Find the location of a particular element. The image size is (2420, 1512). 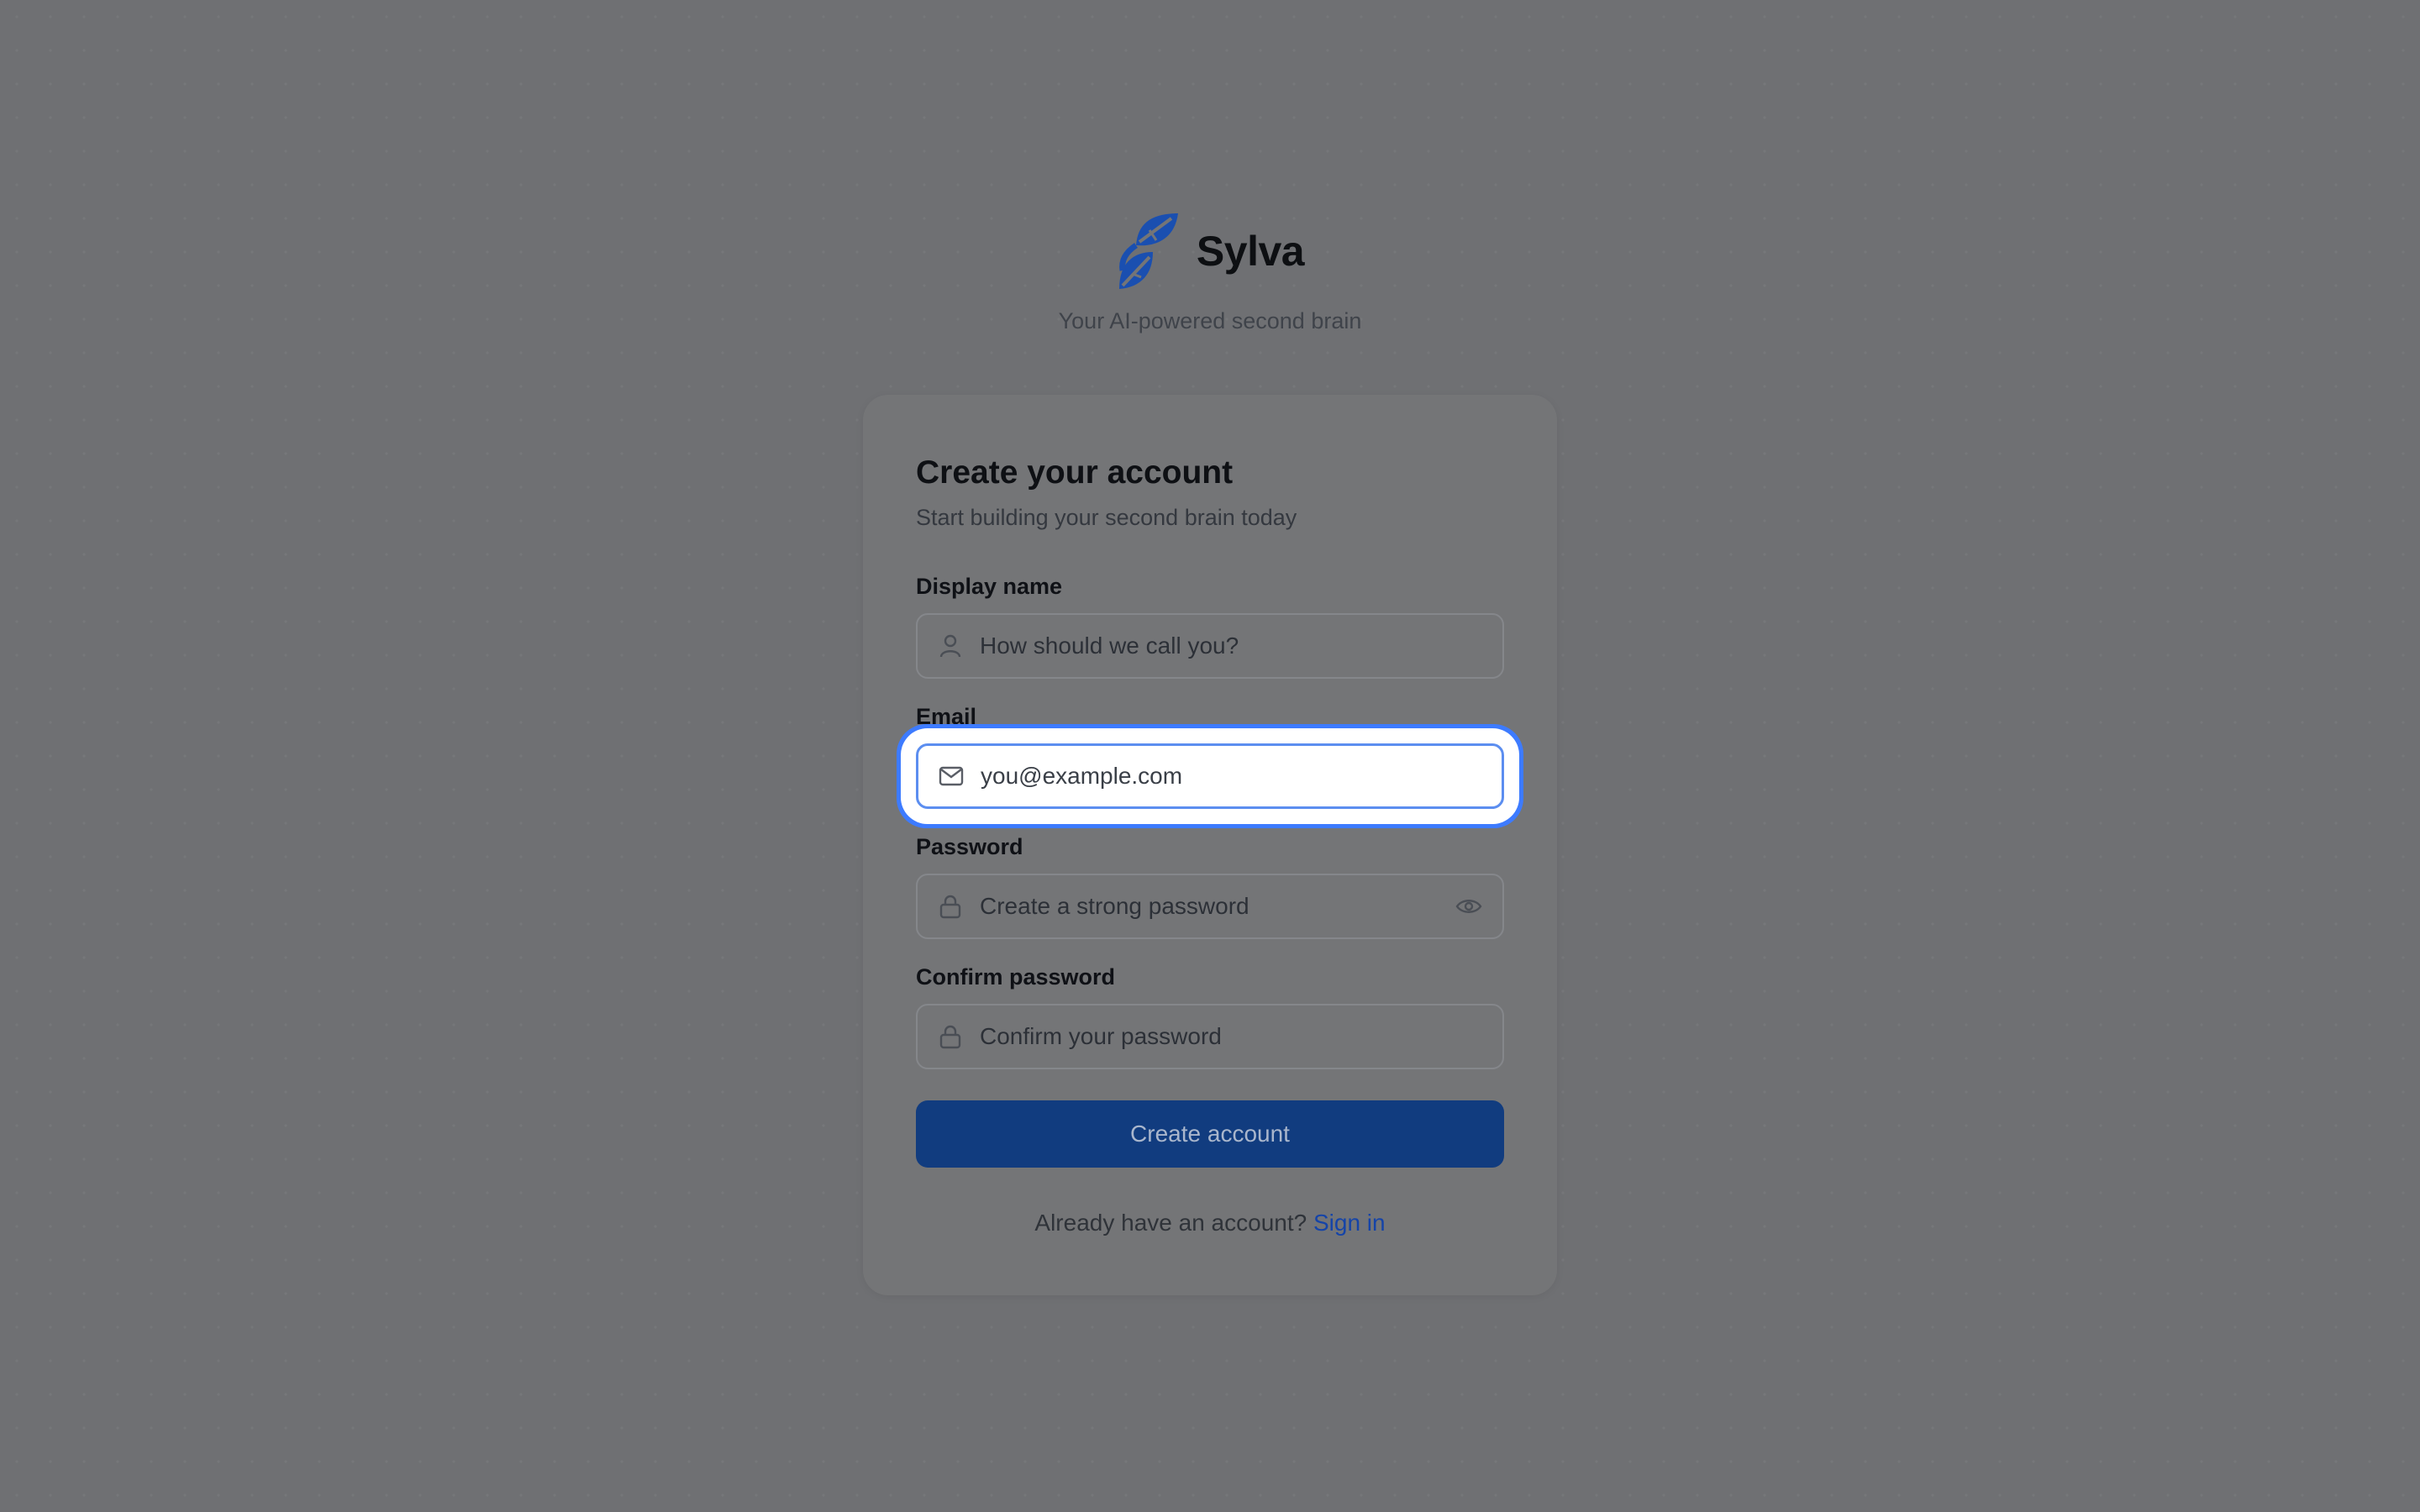

display-name-label: Display name is located at coordinates (990, 586).